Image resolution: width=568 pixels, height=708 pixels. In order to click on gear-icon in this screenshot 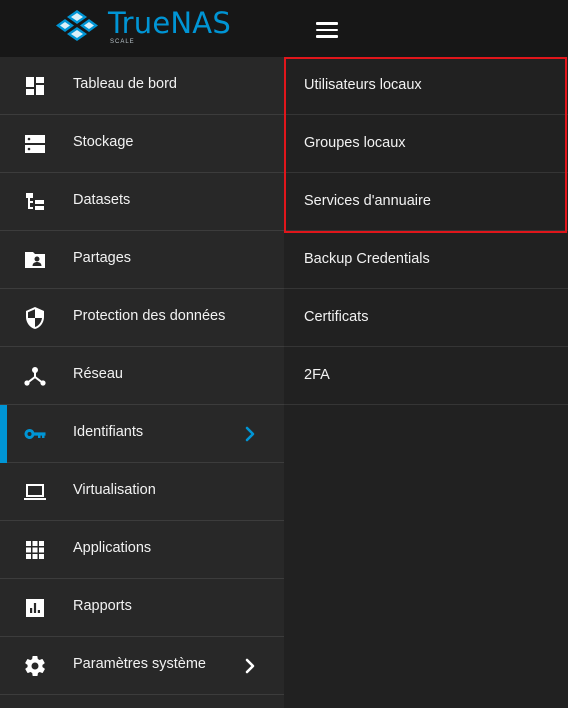, I will do `click(35, 666)`.